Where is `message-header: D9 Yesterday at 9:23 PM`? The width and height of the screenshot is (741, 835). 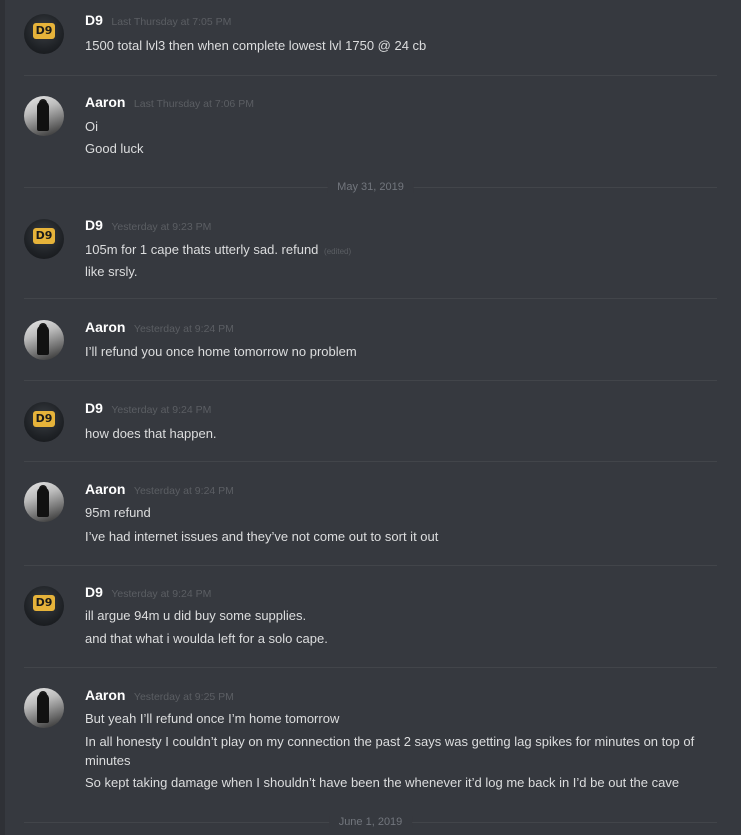 message-header: D9 Yesterday at 9:23 PM is located at coordinates (148, 226).